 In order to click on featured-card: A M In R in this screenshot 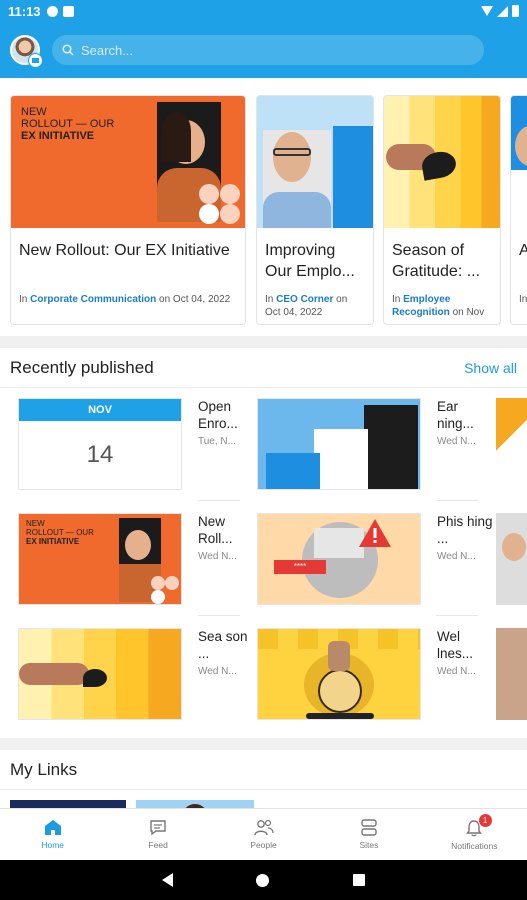, I will do `click(518, 210)`.